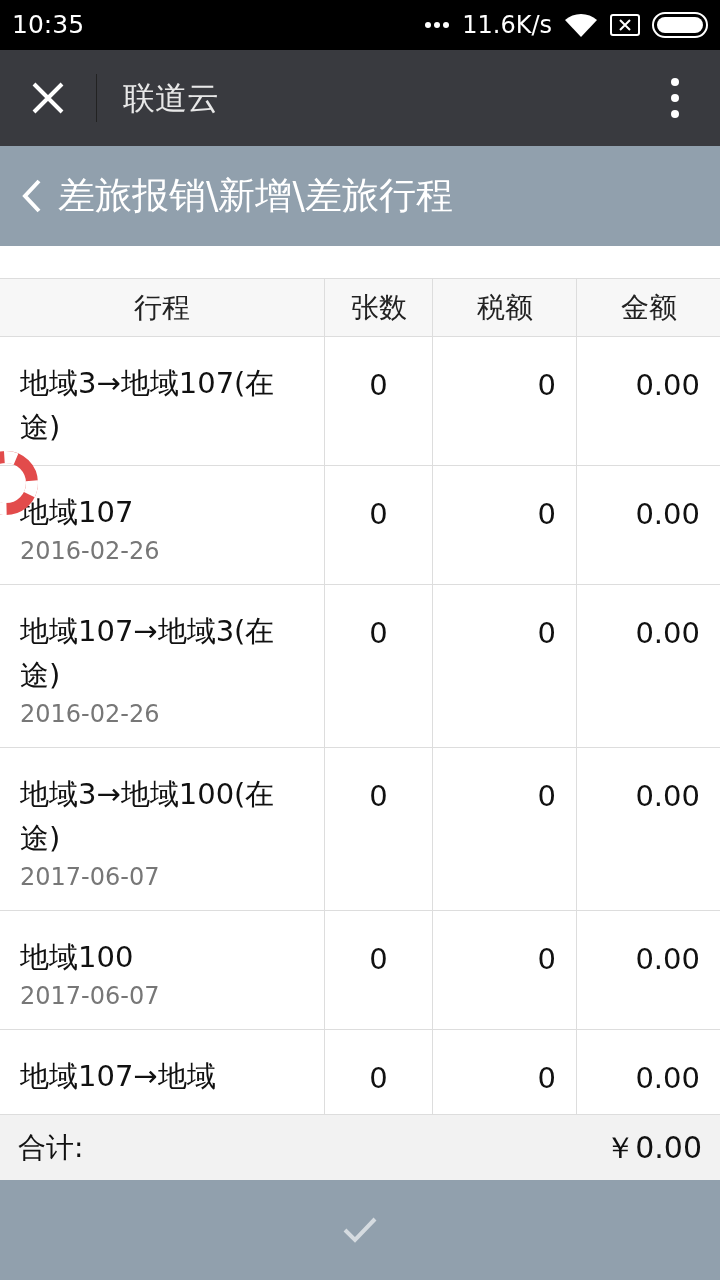 This screenshot has width=720, height=1280. What do you see at coordinates (255, 196) in the screenshot?
I see `page-title: 差旅报销\新增\差旅行程` at bounding box center [255, 196].